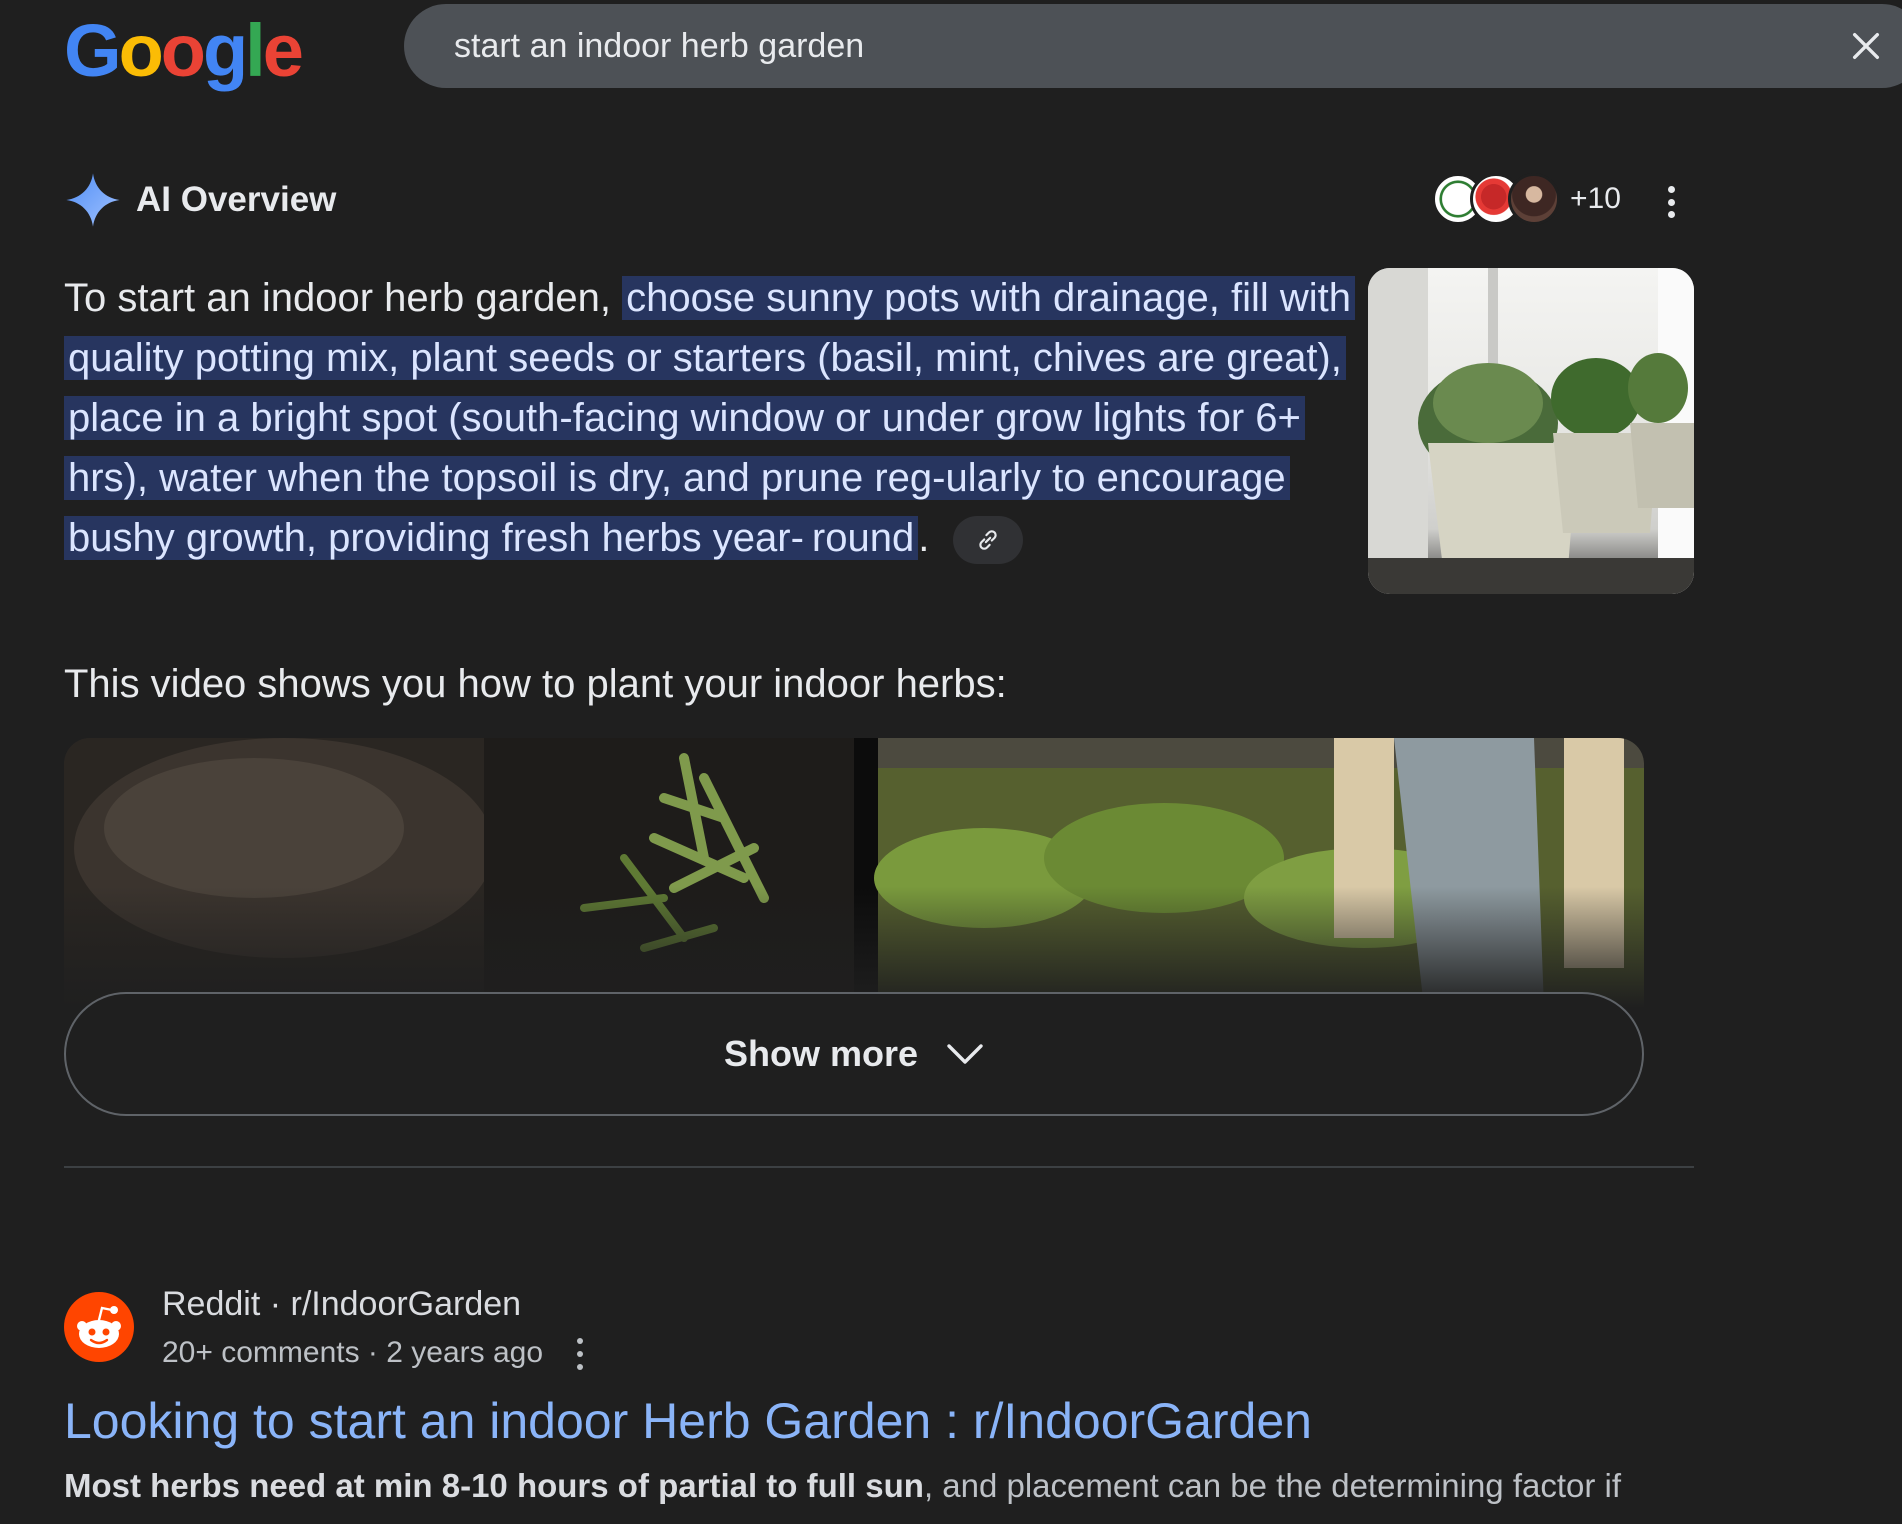  What do you see at coordinates (863, 538) in the screenshot?
I see `overview-highlight-end: round` at bounding box center [863, 538].